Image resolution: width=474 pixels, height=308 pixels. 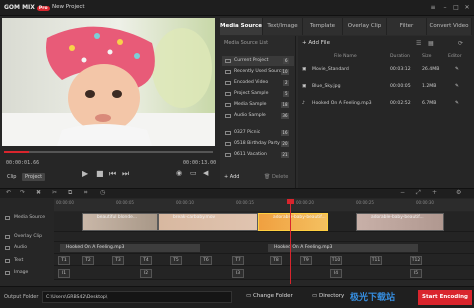 I want to click on text-item: T3, so click(x=118, y=260).